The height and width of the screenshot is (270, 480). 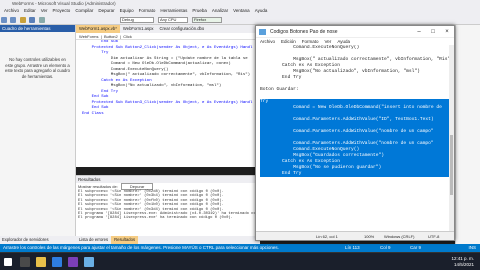 What do you see at coordinates (127, 36) in the screenshot?
I see `nav-event: Click` at bounding box center [127, 36].